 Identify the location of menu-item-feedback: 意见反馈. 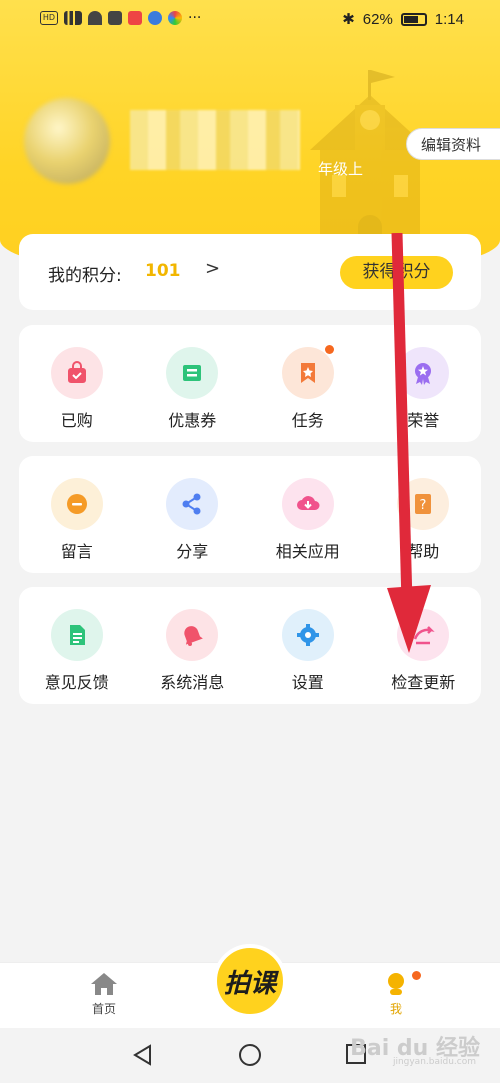
(77, 645).